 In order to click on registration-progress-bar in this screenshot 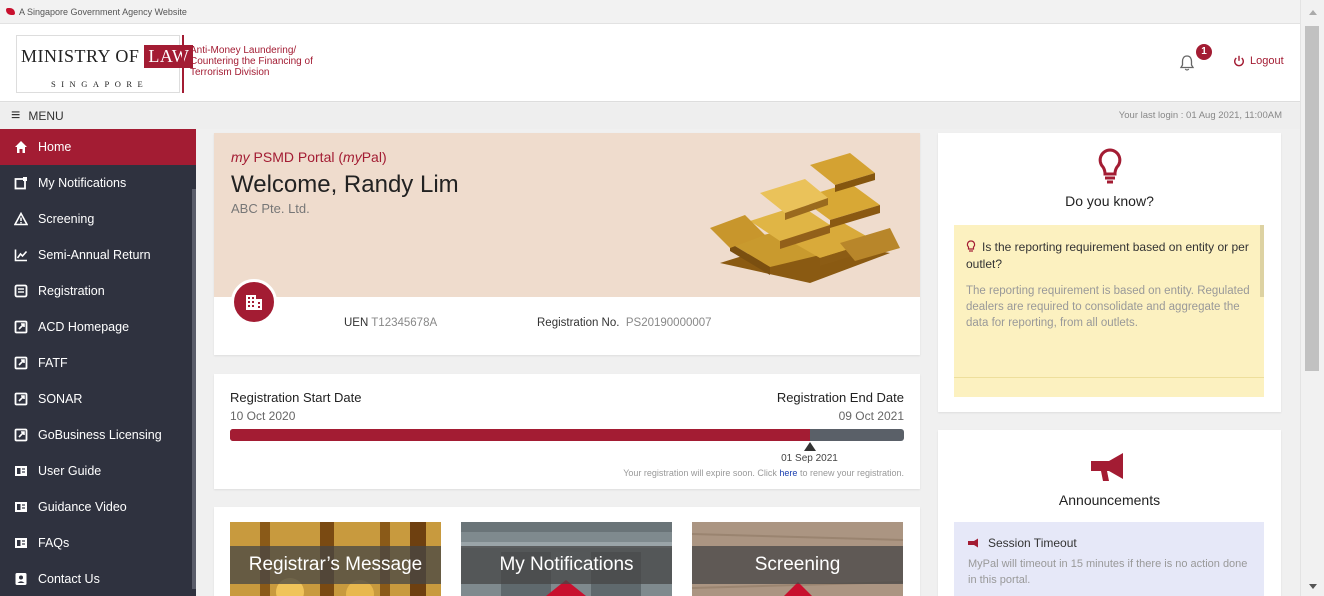, I will do `click(567, 435)`.